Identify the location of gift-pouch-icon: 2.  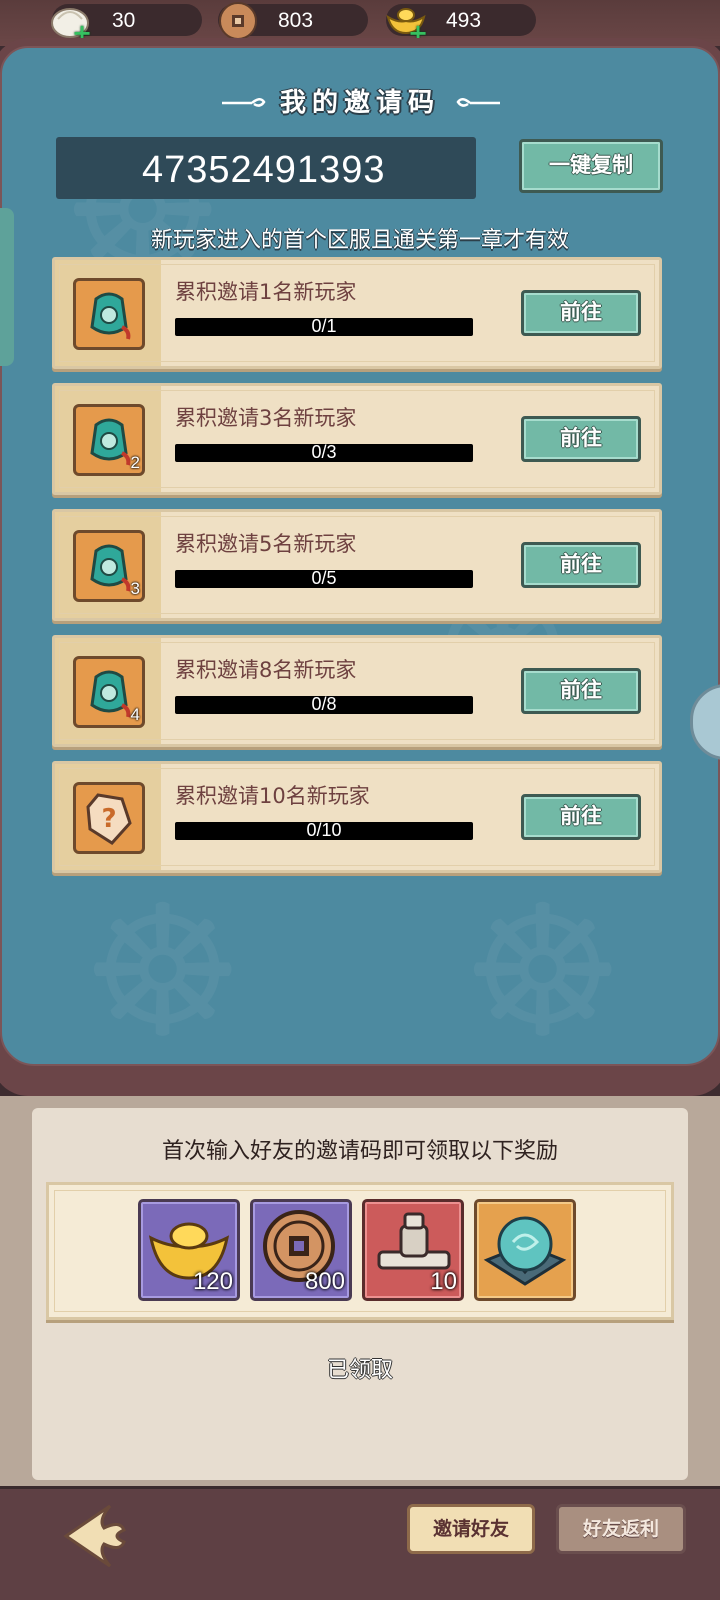
(109, 440).